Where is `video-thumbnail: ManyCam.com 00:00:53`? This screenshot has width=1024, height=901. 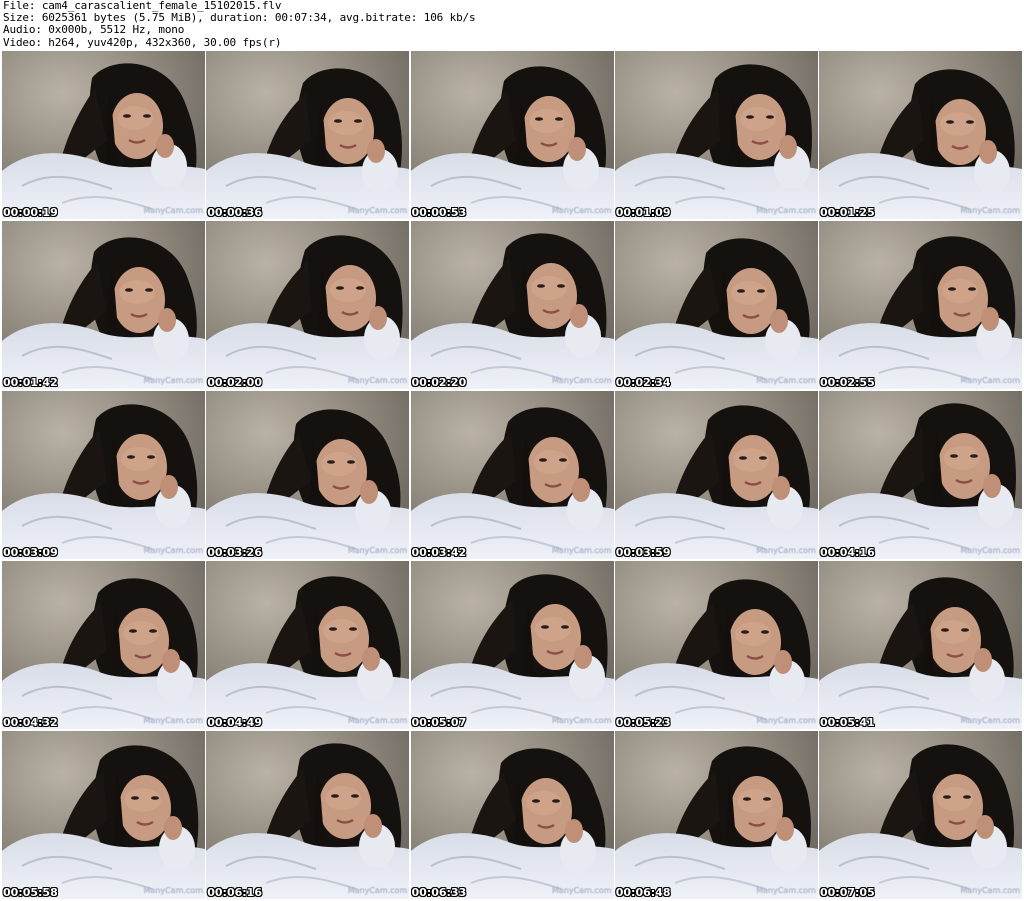 video-thumbnail: ManyCam.com 00:00:53 is located at coordinates (512, 135).